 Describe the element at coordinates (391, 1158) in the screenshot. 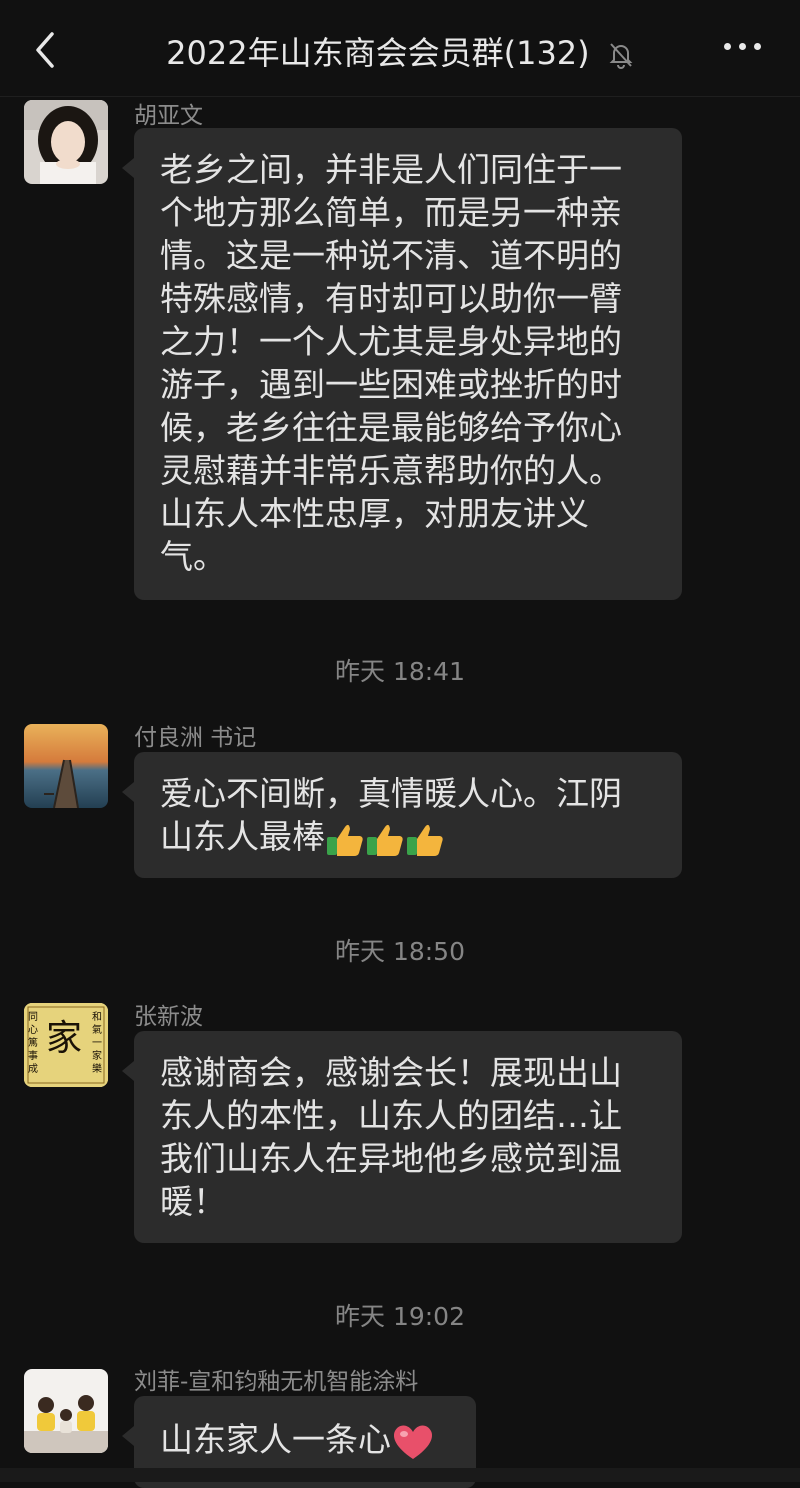

I see `message-line: 我们山东人在异地他乡感觉到温` at that location.